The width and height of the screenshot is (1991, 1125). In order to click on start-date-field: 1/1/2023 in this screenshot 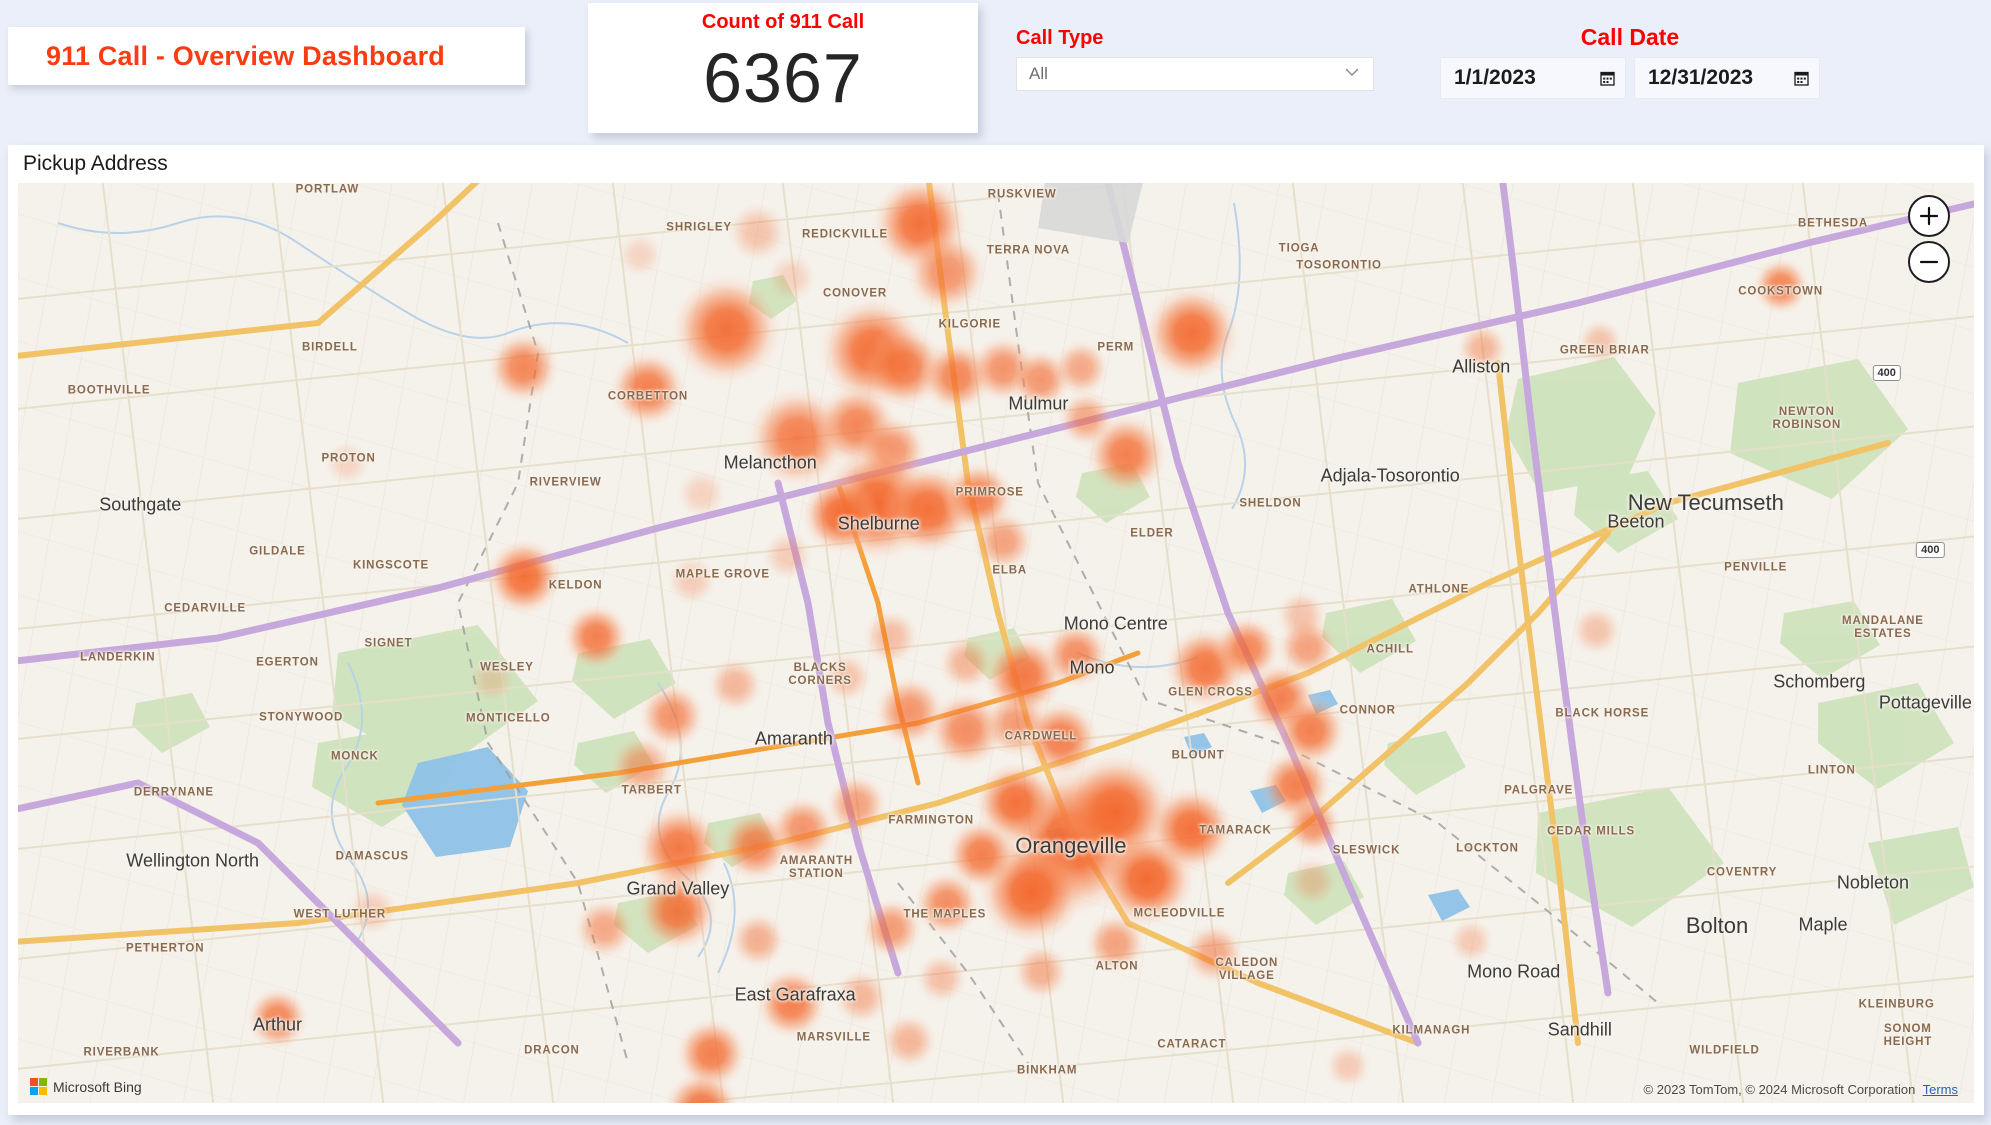, I will do `click(1533, 78)`.